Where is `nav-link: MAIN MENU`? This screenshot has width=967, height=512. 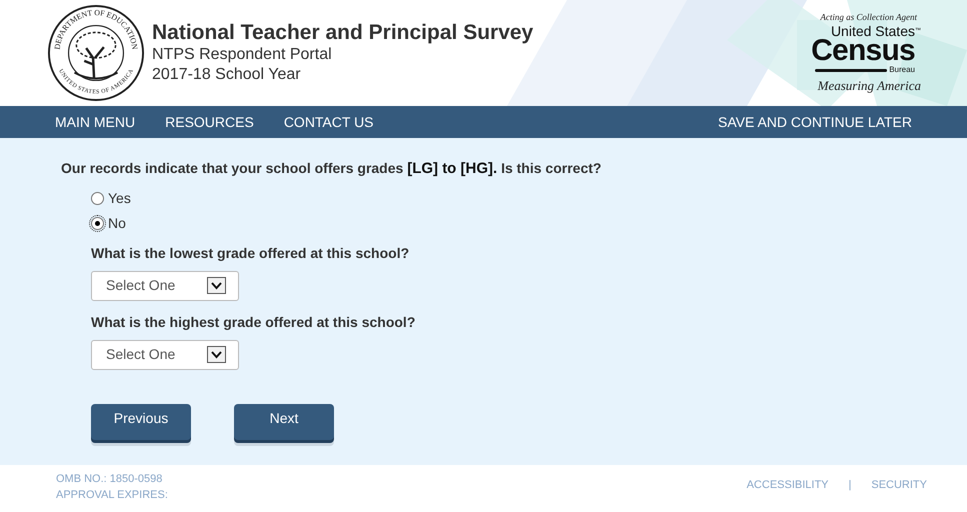 nav-link: MAIN MENU is located at coordinates (95, 122).